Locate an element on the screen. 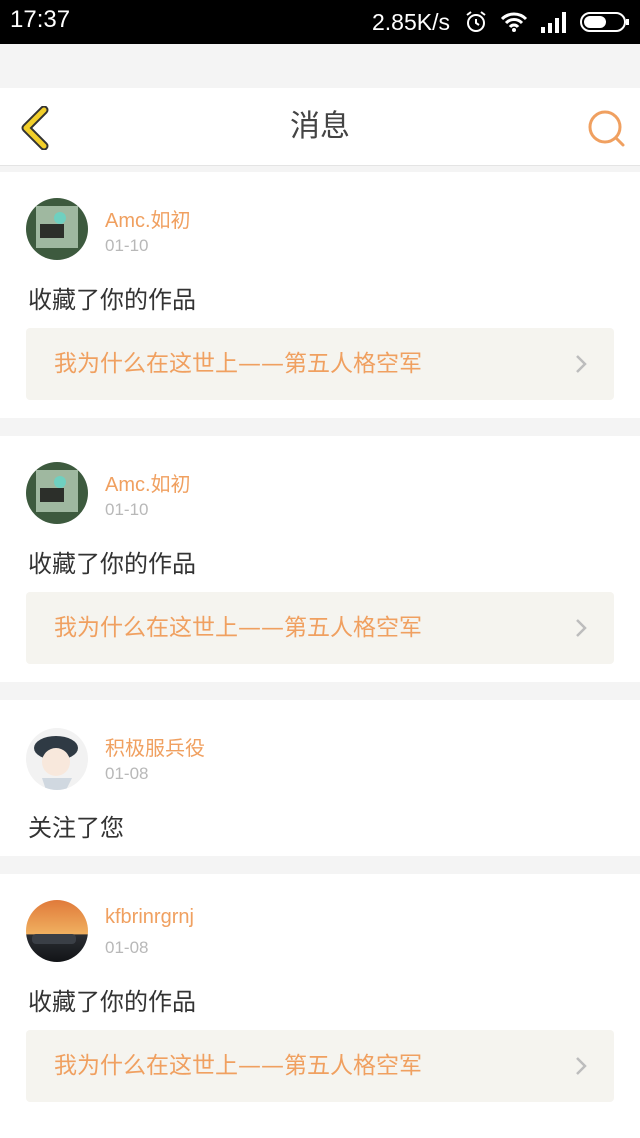  battery-icon is located at coordinates (604, 22).